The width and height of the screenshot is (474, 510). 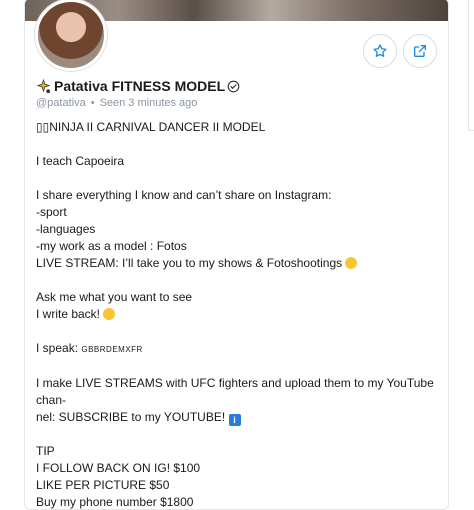 I want to click on last-seen: Seen 3 minutes ago, so click(x=148, y=103).